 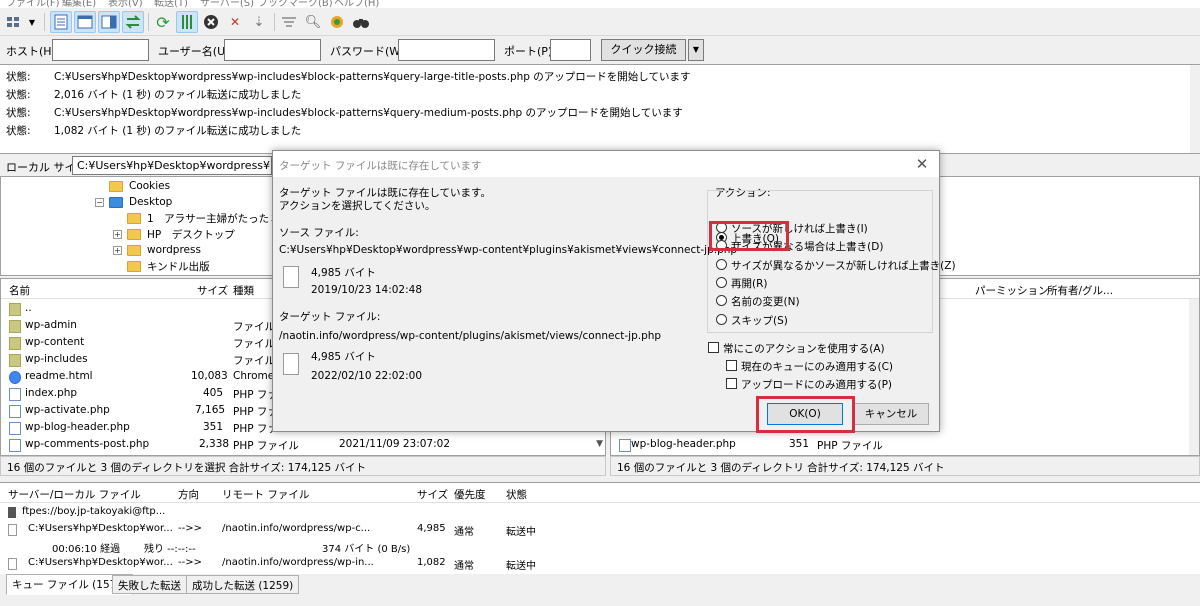 What do you see at coordinates (243, 584) in the screenshot?
I see `tab-successful-transfers: 成功した転送 (1259)` at bounding box center [243, 584].